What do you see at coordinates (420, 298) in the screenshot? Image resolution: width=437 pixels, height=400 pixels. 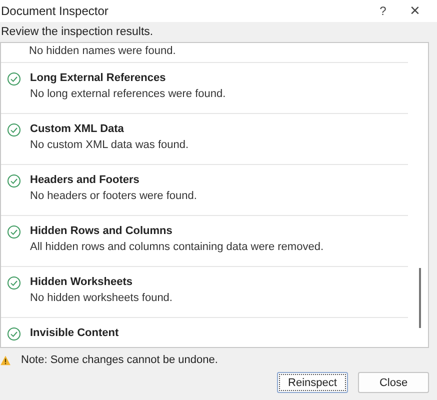 I see `scrollbar-thumb` at bounding box center [420, 298].